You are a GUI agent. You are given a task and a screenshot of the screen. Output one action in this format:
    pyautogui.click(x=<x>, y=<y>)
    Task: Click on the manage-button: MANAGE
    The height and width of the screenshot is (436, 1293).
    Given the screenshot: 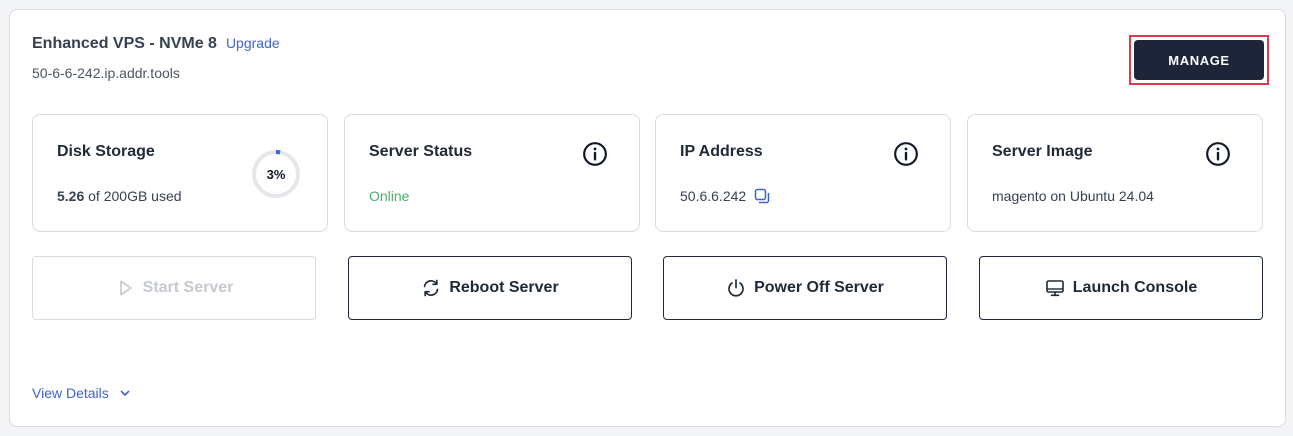 What is the action you would take?
    pyautogui.click(x=1199, y=60)
    